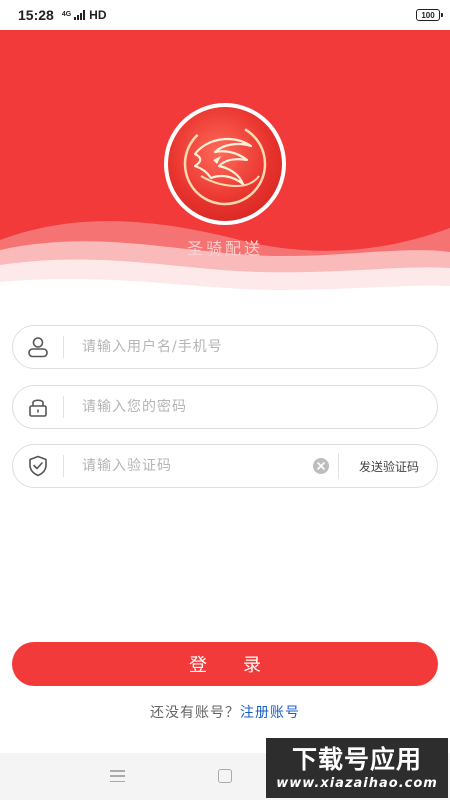 This screenshot has width=450, height=800. What do you see at coordinates (195, 713) in the screenshot?
I see `register-prompt: 还没有账号？` at bounding box center [195, 713].